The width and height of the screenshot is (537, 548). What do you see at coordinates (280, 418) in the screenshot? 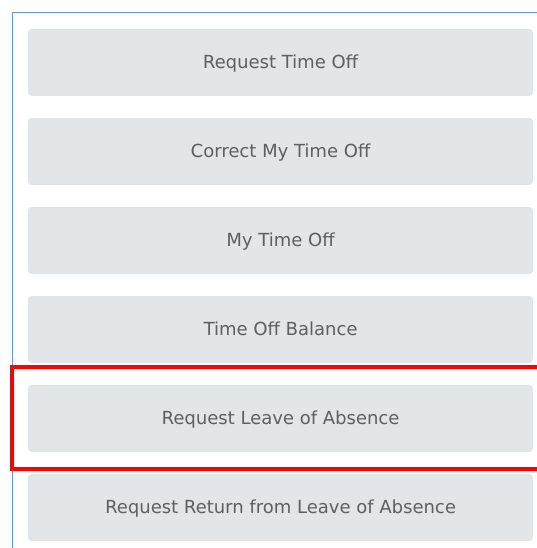
I see `menu-button: Request Leave of Absence` at bounding box center [280, 418].